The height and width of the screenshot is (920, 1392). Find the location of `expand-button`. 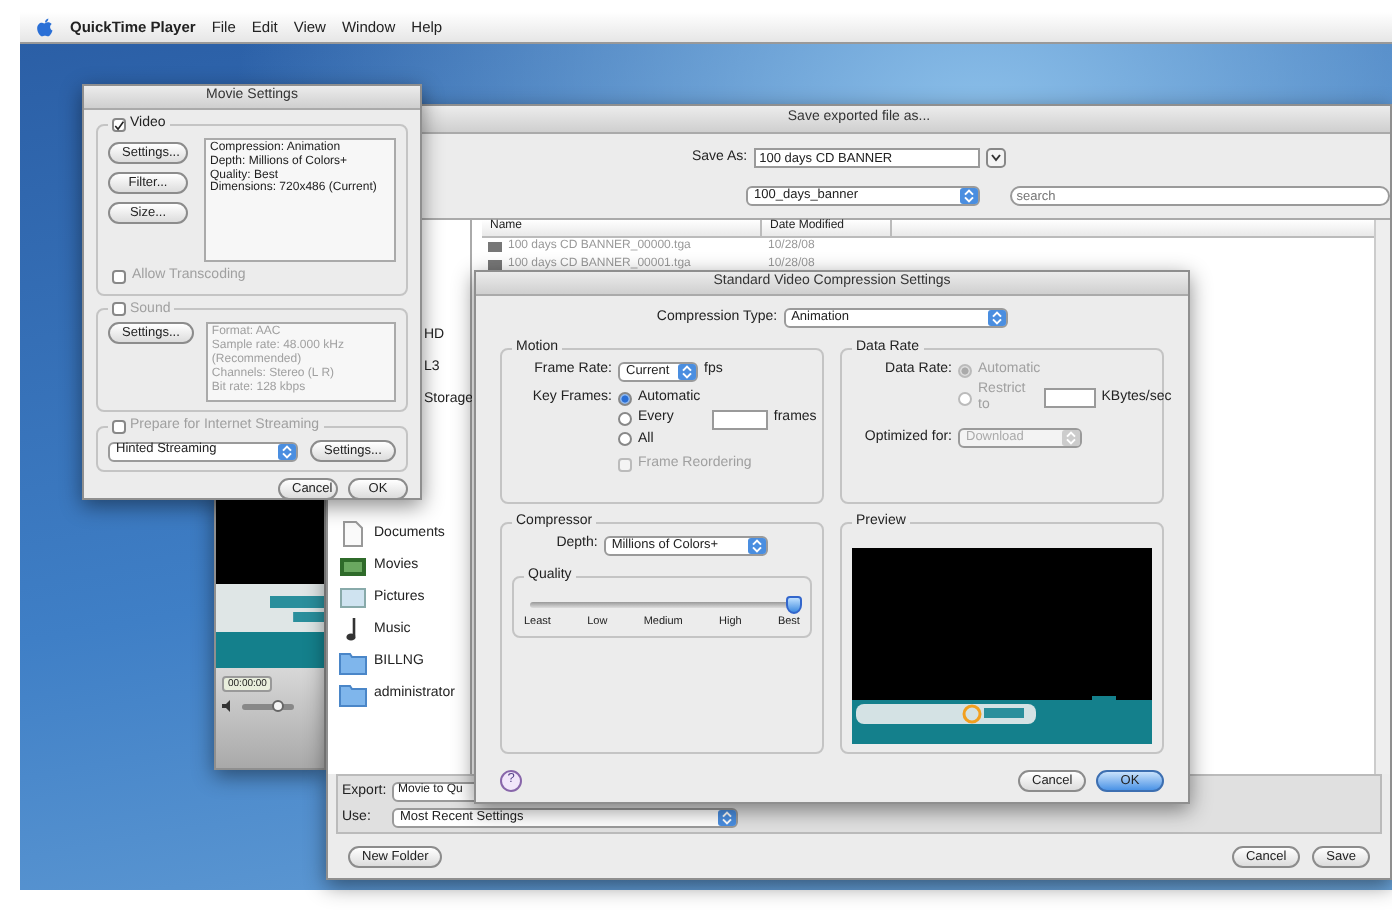

expand-button is located at coordinates (995, 158).